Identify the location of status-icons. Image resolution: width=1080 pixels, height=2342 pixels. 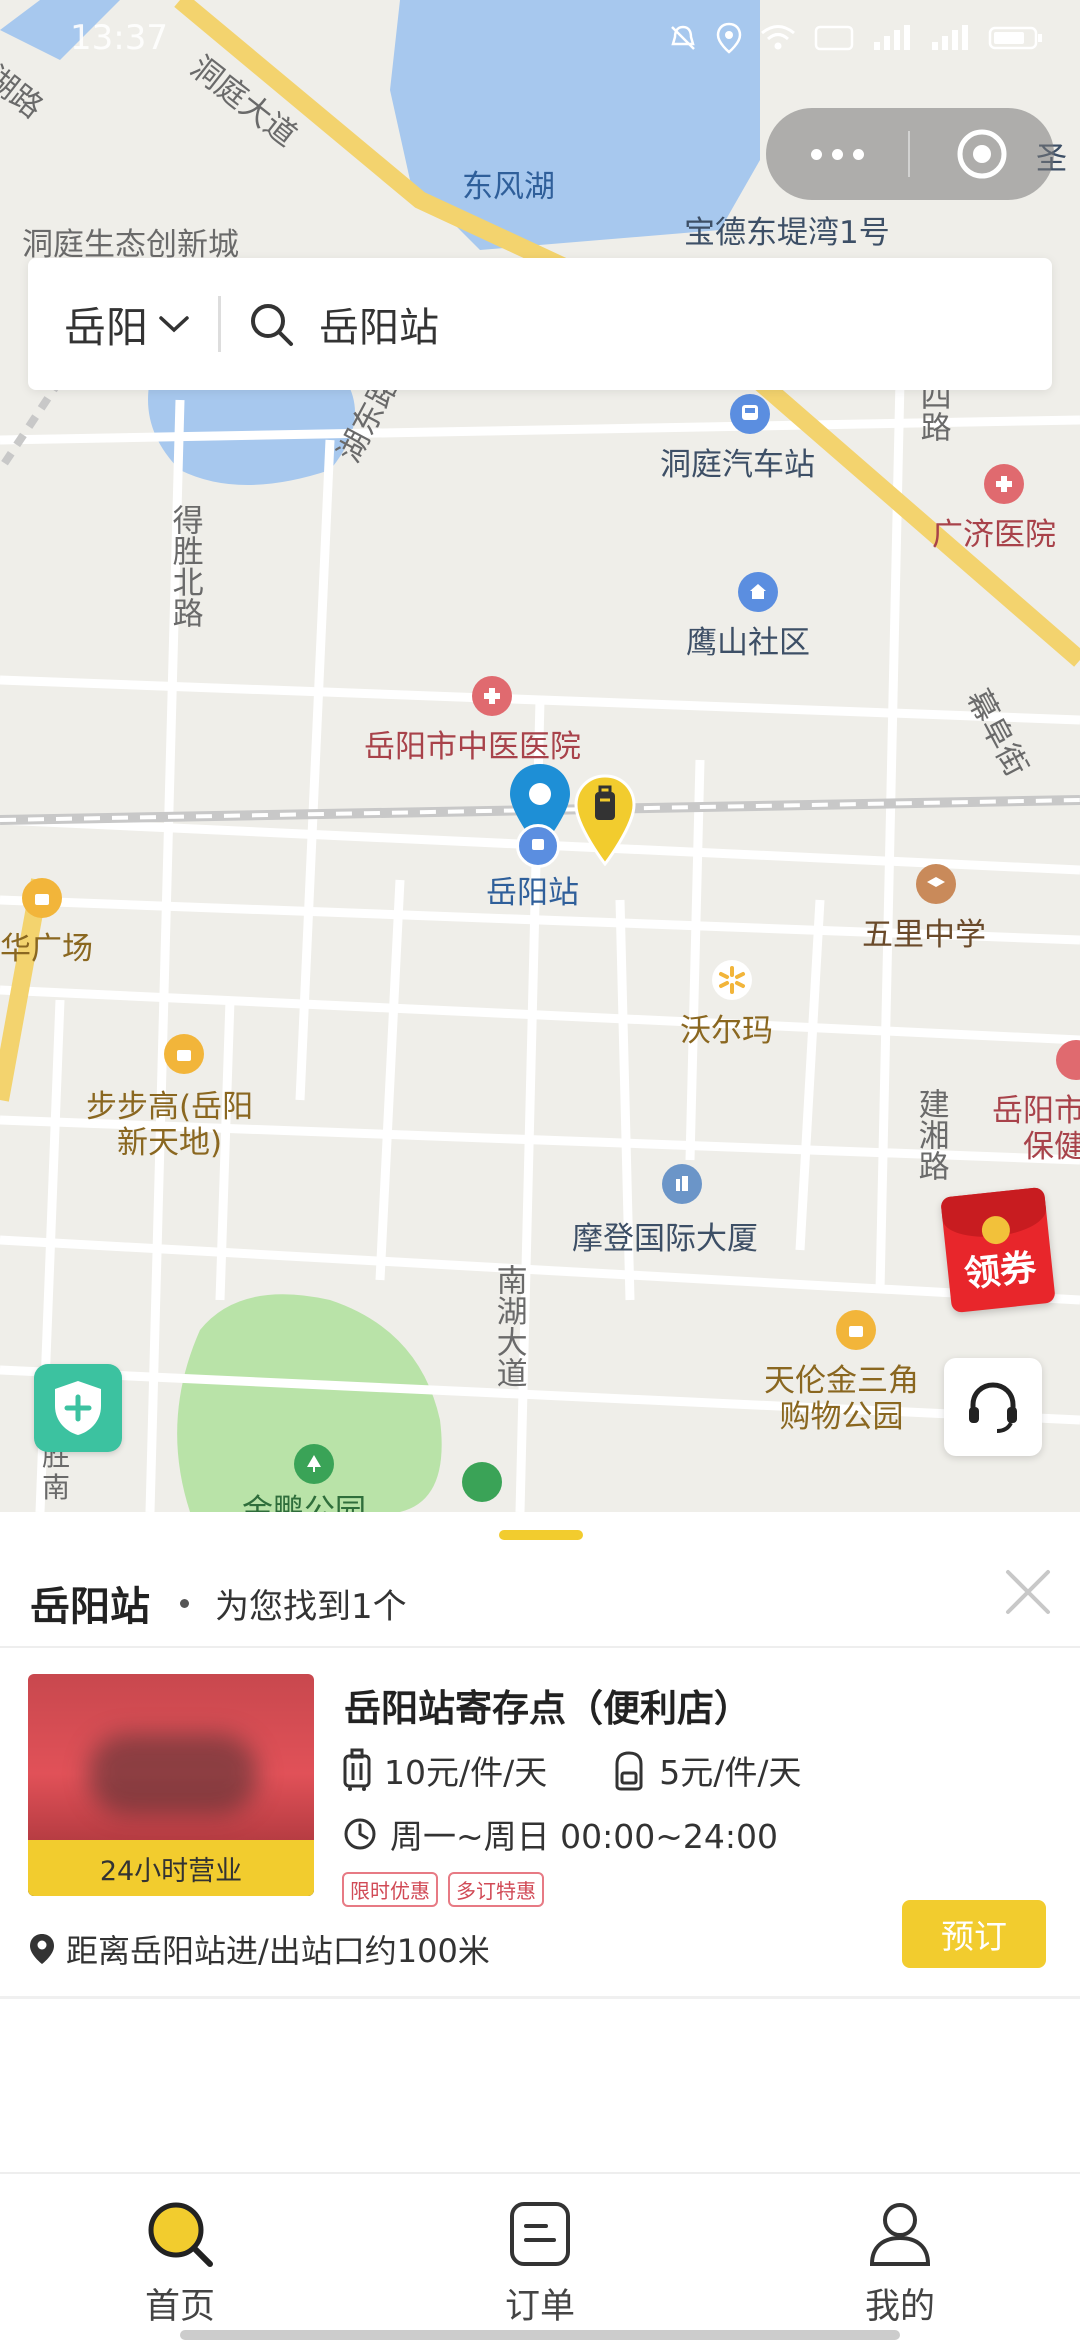
(856, 38).